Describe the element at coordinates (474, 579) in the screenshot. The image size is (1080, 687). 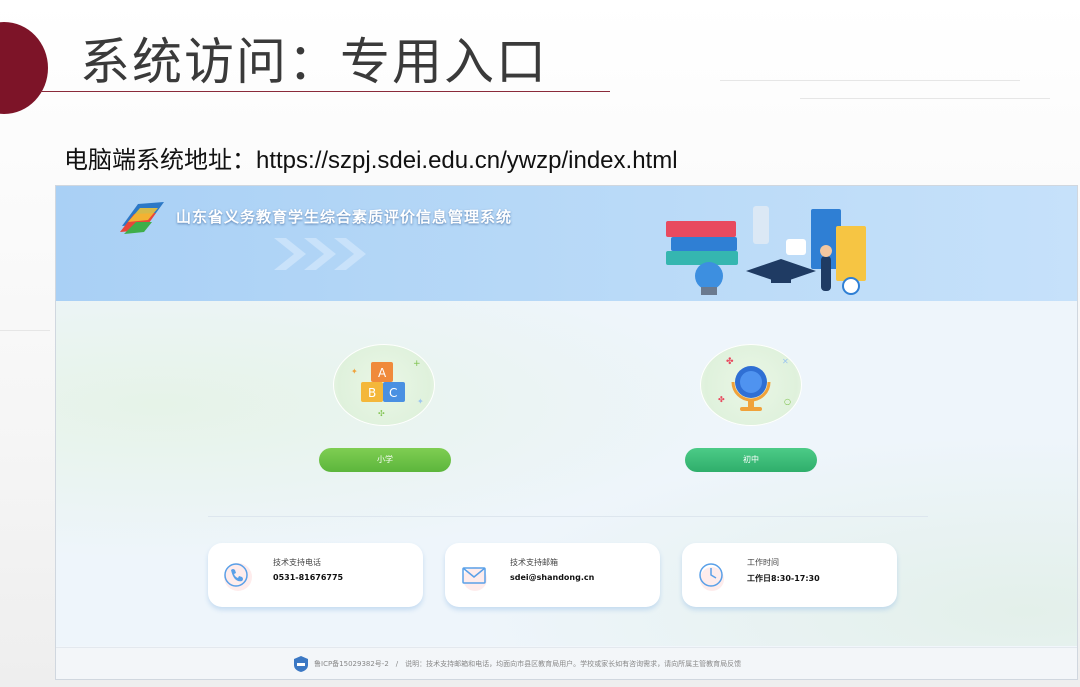
I see `mail-icon` at that location.